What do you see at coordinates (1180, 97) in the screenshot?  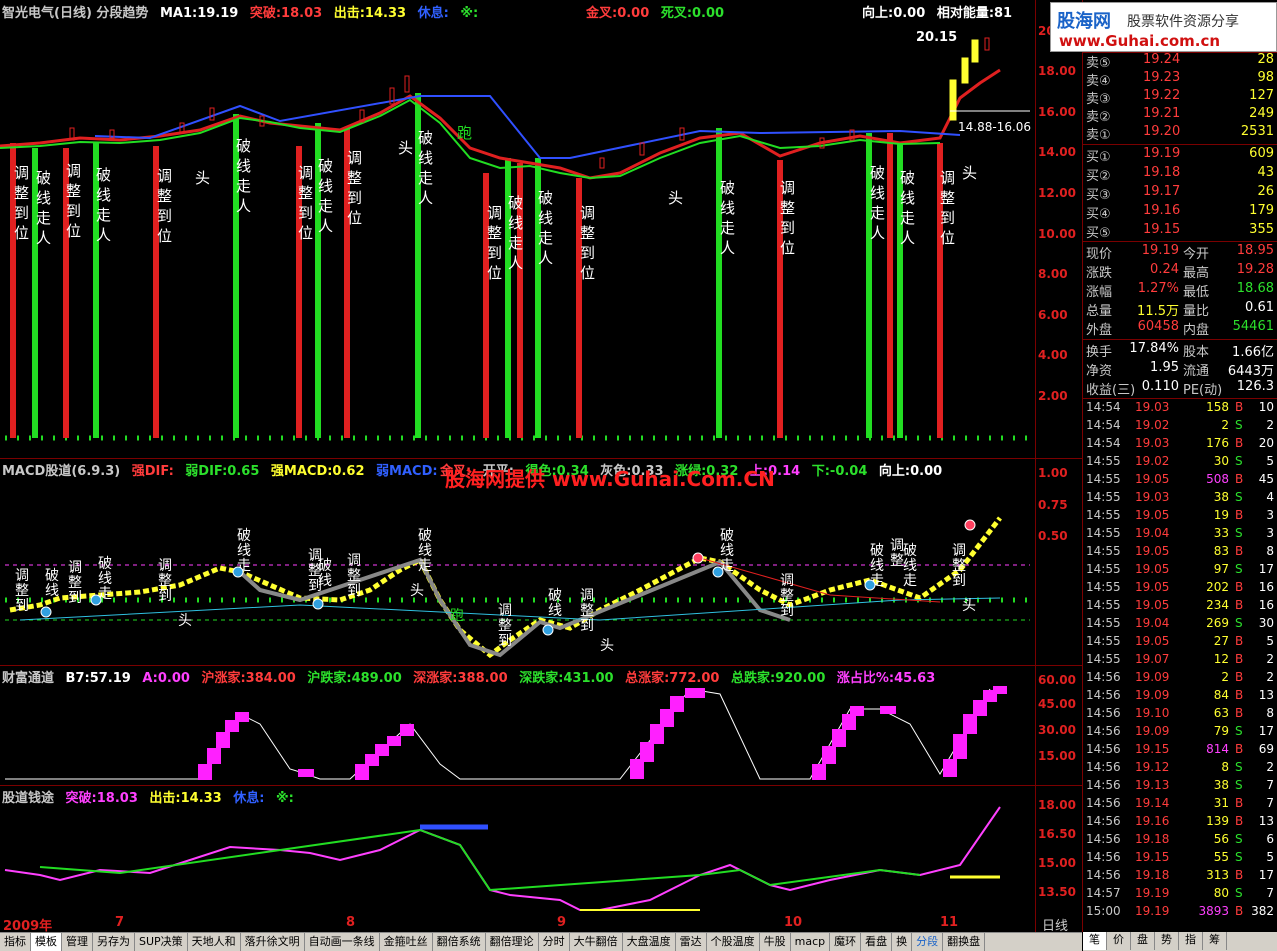 I see `ask-row: 卖③ 19.22 127` at bounding box center [1180, 97].